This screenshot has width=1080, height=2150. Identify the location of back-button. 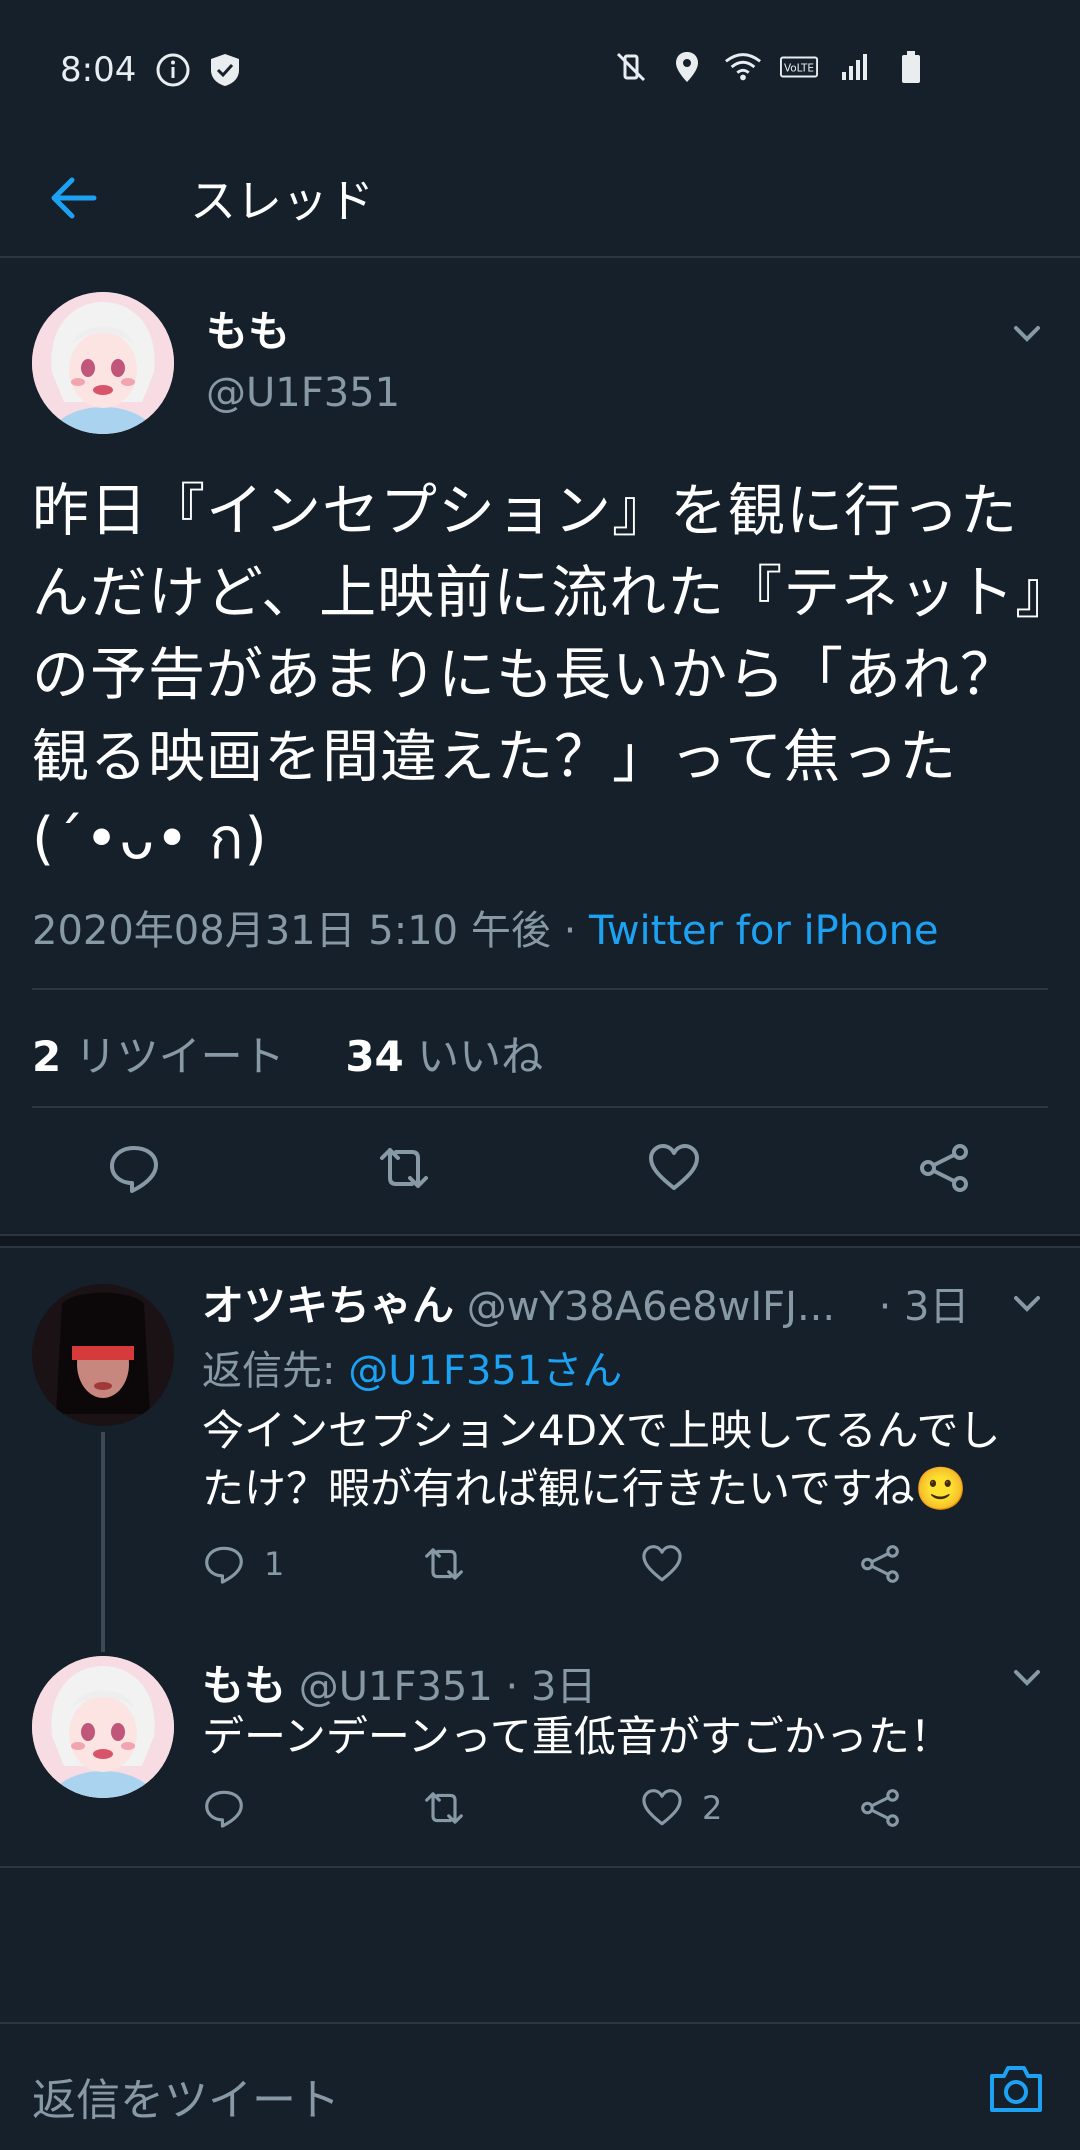
(74, 198).